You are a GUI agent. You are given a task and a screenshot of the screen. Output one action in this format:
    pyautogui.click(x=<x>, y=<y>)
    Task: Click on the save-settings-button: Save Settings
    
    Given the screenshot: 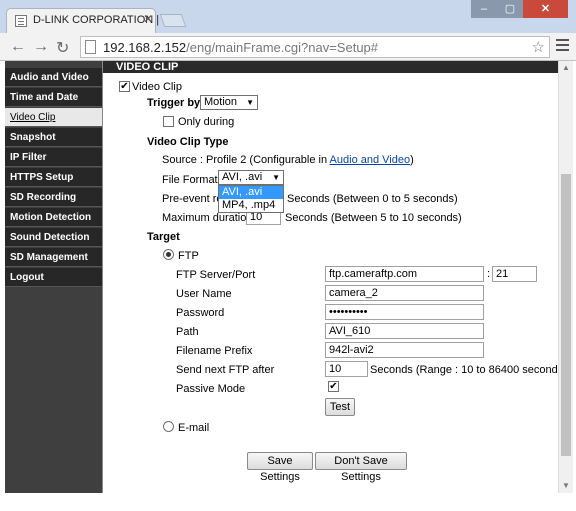 What is the action you would take?
    pyautogui.click(x=280, y=467)
    